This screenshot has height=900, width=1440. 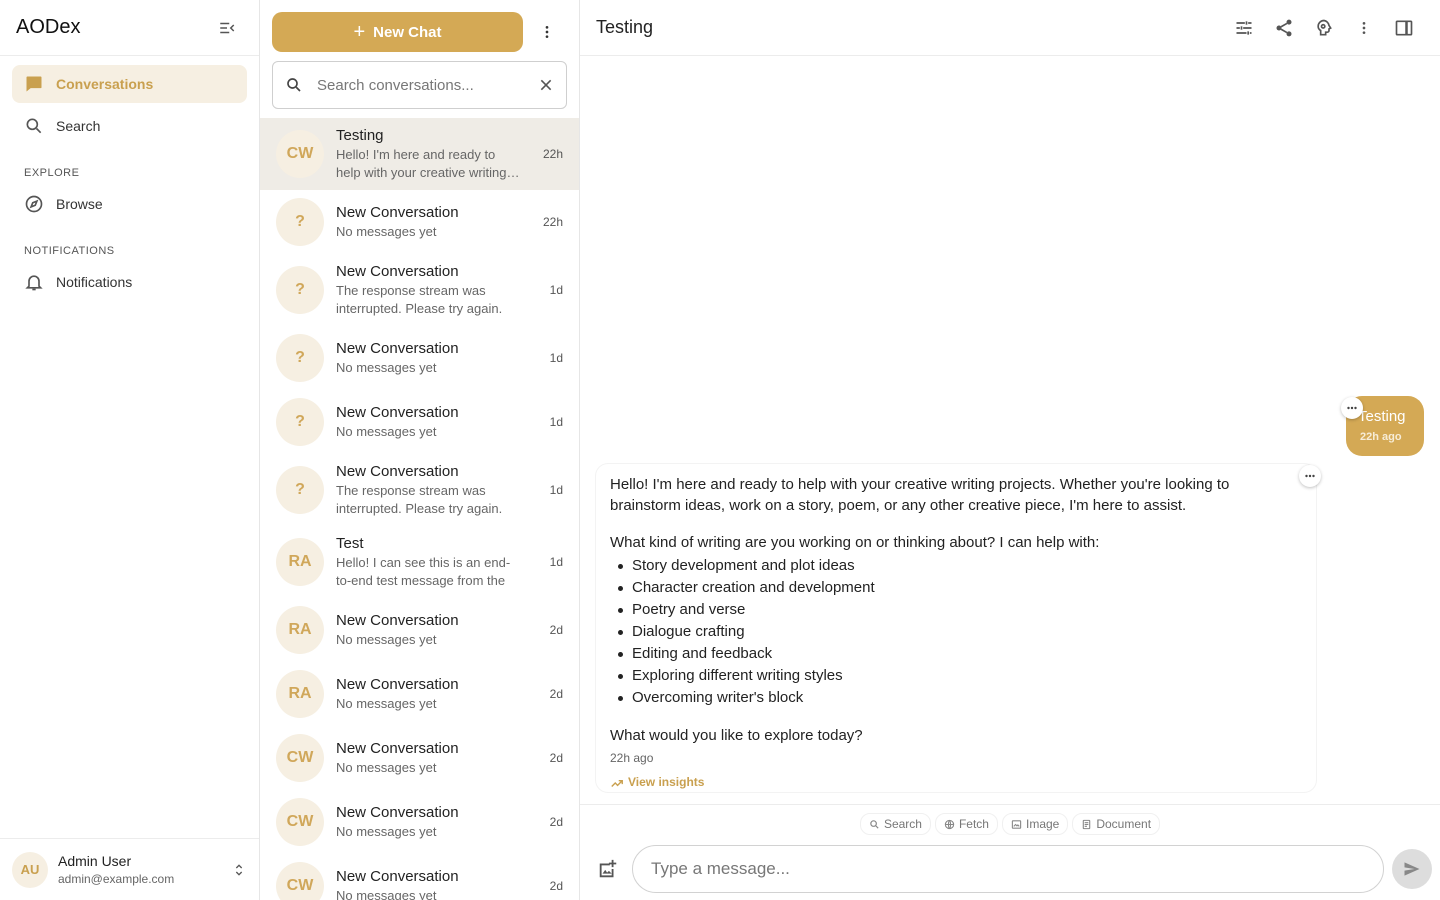 What do you see at coordinates (129, 282) in the screenshot?
I see `nav-notifications: Notifications` at bounding box center [129, 282].